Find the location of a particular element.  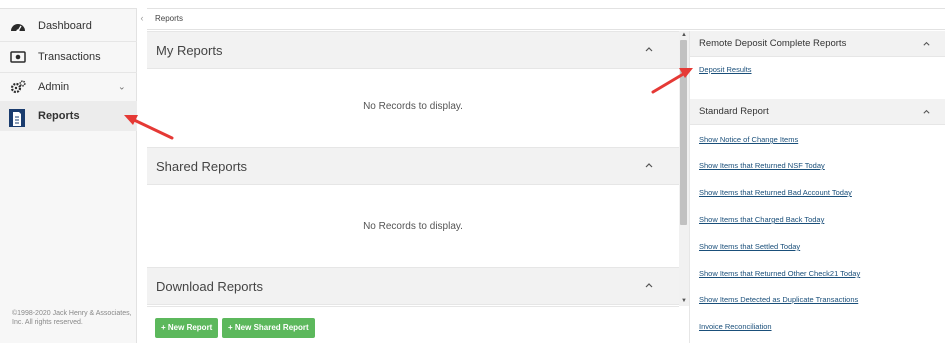

section-header-download-reports: Download Reports is located at coordinates (413, 286).